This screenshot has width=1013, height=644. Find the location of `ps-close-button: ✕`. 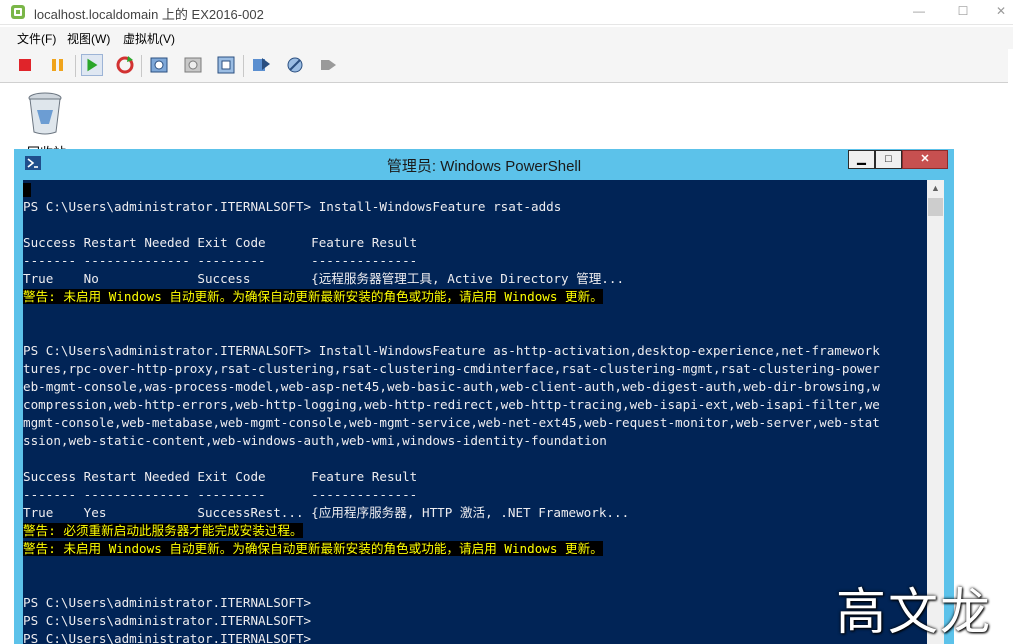

ps-close-button: ✕ is located at coordinates (925, 159).